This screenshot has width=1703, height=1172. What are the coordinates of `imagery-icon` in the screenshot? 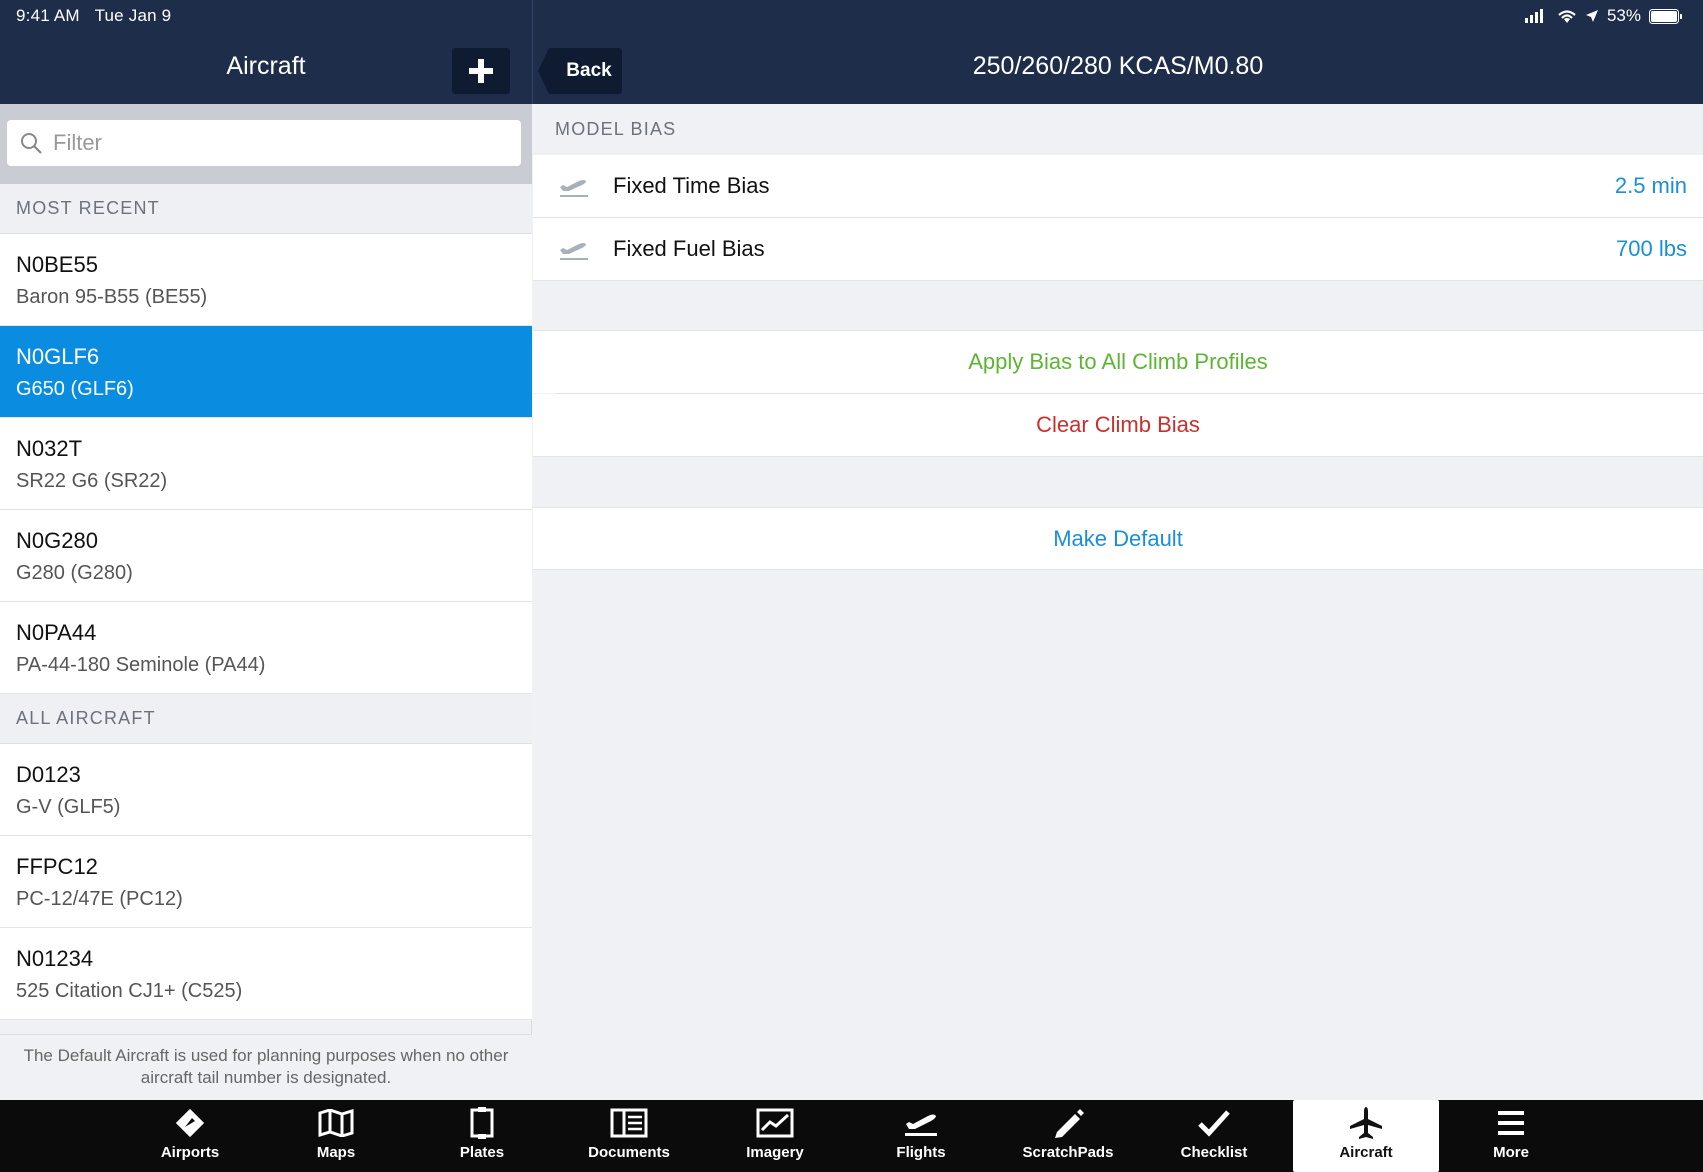 It's located at (775, 1123).